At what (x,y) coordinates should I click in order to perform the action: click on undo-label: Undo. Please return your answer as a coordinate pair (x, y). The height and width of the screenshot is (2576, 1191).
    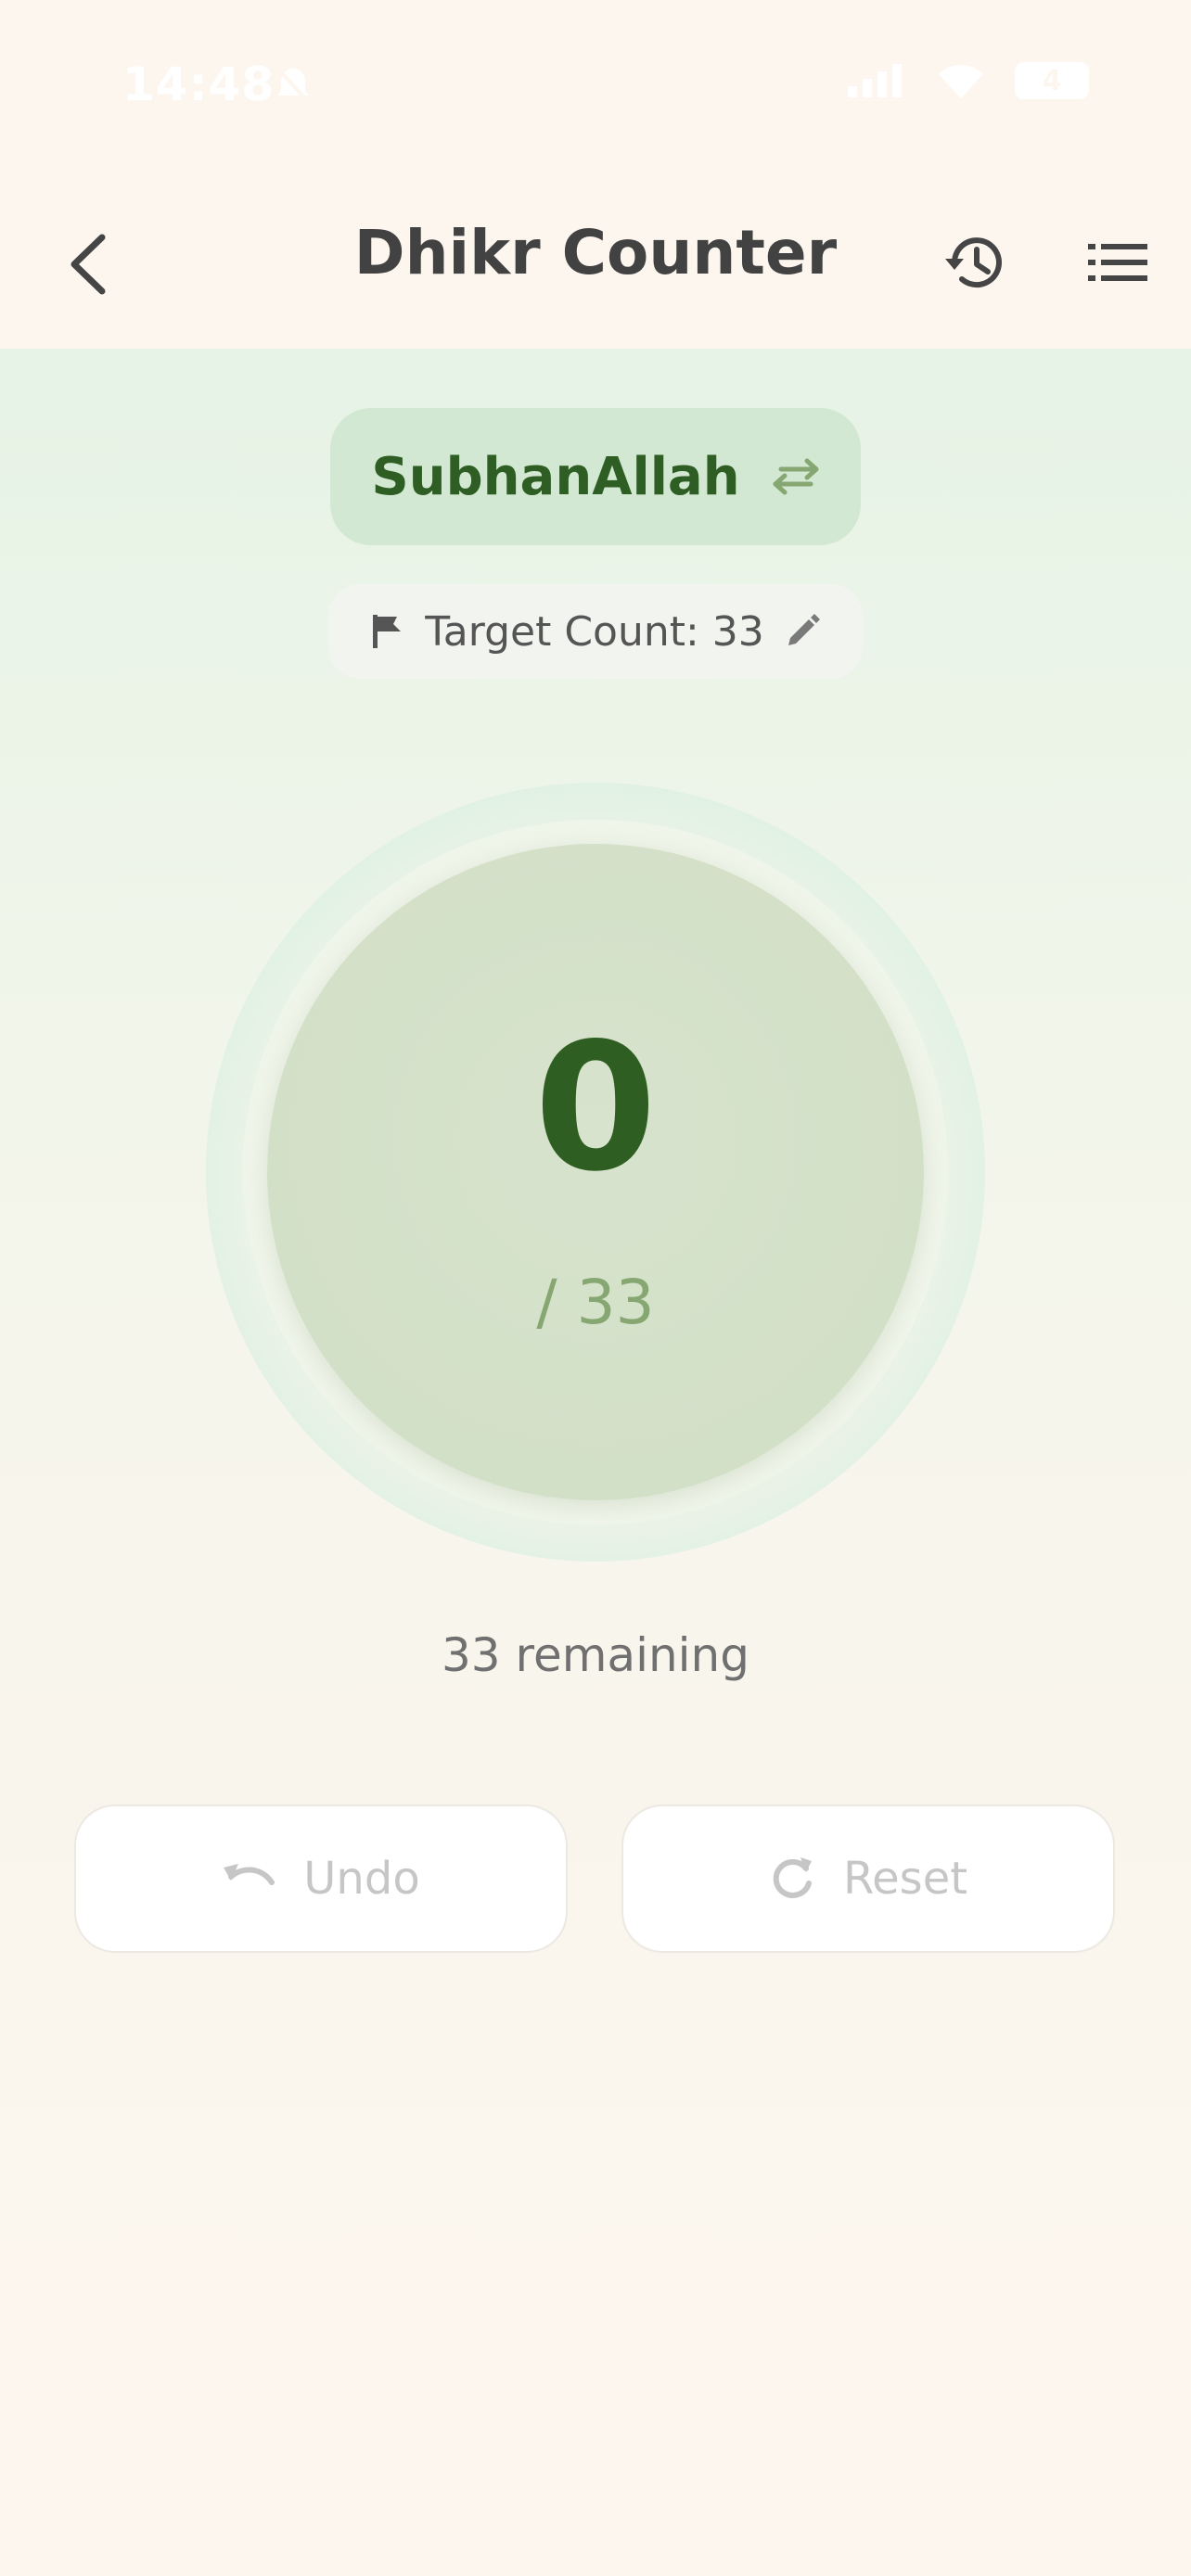
    Looking at the image, I should click on (361, 1879).